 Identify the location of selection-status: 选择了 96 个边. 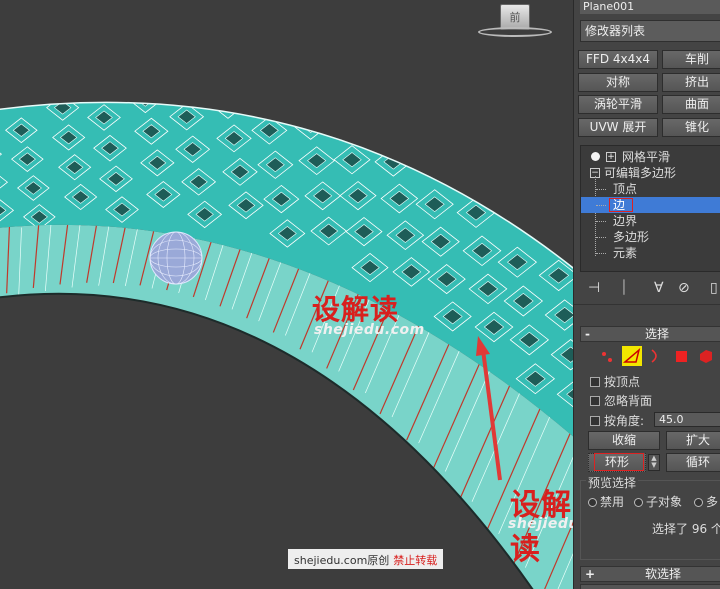
(686, 529).